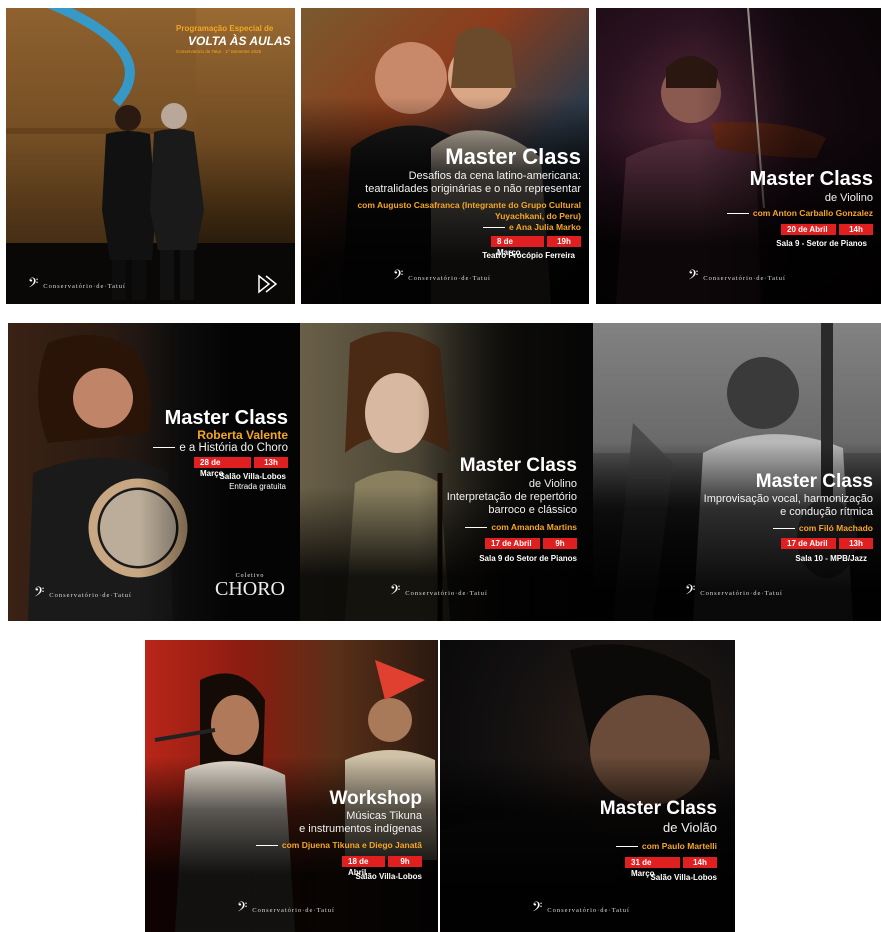 The width and height of the screenshot is (881, 932). Describe the element at coordinates (384, 816) in the screenshot. I see `subtitle-line-1: Músicas Tikuna` at that location.